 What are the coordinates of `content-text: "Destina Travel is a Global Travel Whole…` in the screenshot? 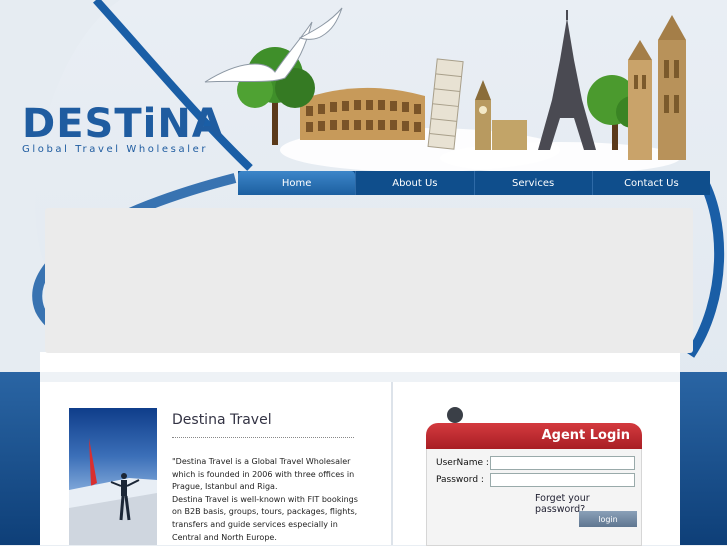 It's located at (267, 500).